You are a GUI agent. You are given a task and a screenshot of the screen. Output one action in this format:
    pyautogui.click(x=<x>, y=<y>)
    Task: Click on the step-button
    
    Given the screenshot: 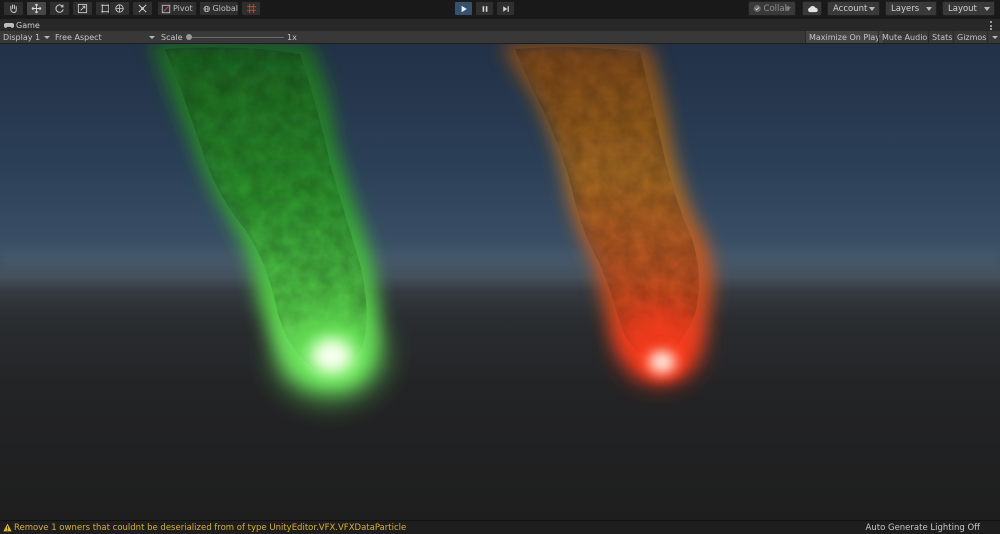 What is the action you would take?
    pyautogui.click(x=505, y=8)
    